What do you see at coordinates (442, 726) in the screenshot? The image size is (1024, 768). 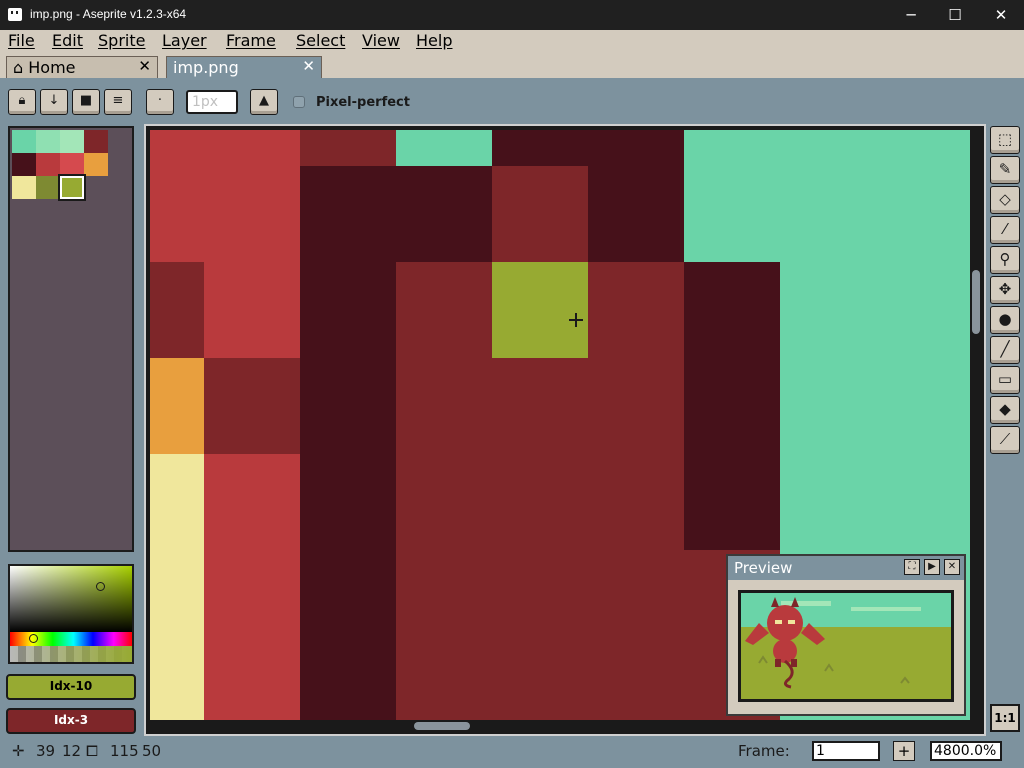 I see `horizontal-scroll-thumb` at bounding box center [442, 726].